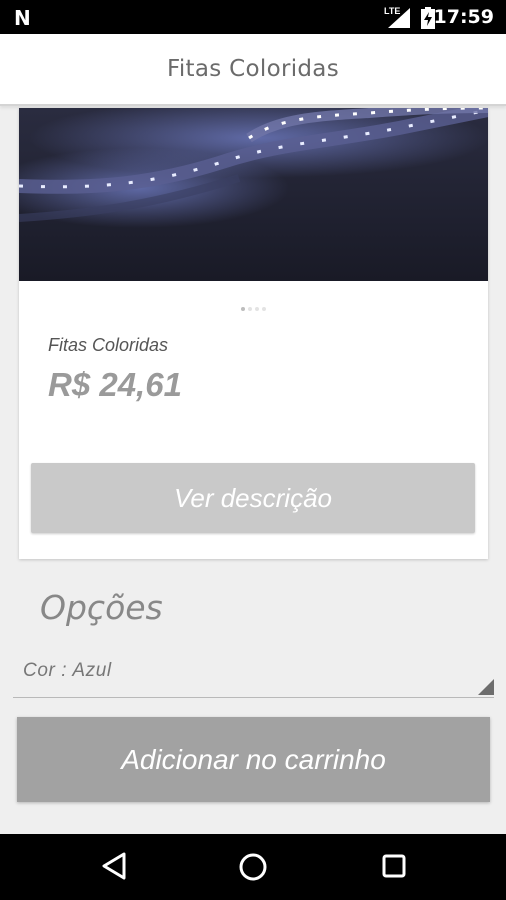 This screenshot has width=506, height=900. I want to click on app-bar: Fitas Coloridas, so click(253, 70).